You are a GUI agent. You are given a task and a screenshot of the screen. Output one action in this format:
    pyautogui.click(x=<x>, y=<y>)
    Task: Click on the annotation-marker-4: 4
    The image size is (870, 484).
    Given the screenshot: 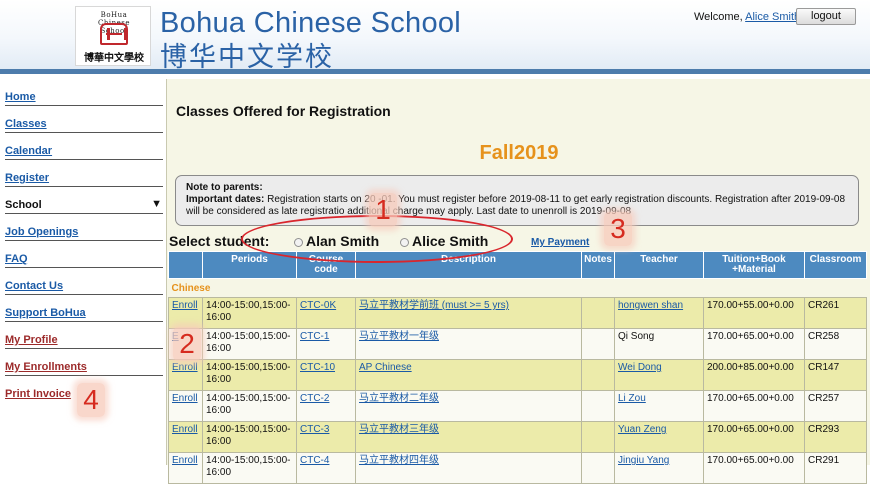 What is the action you would take?
    pyautogui.click(x=91, y=400)
    